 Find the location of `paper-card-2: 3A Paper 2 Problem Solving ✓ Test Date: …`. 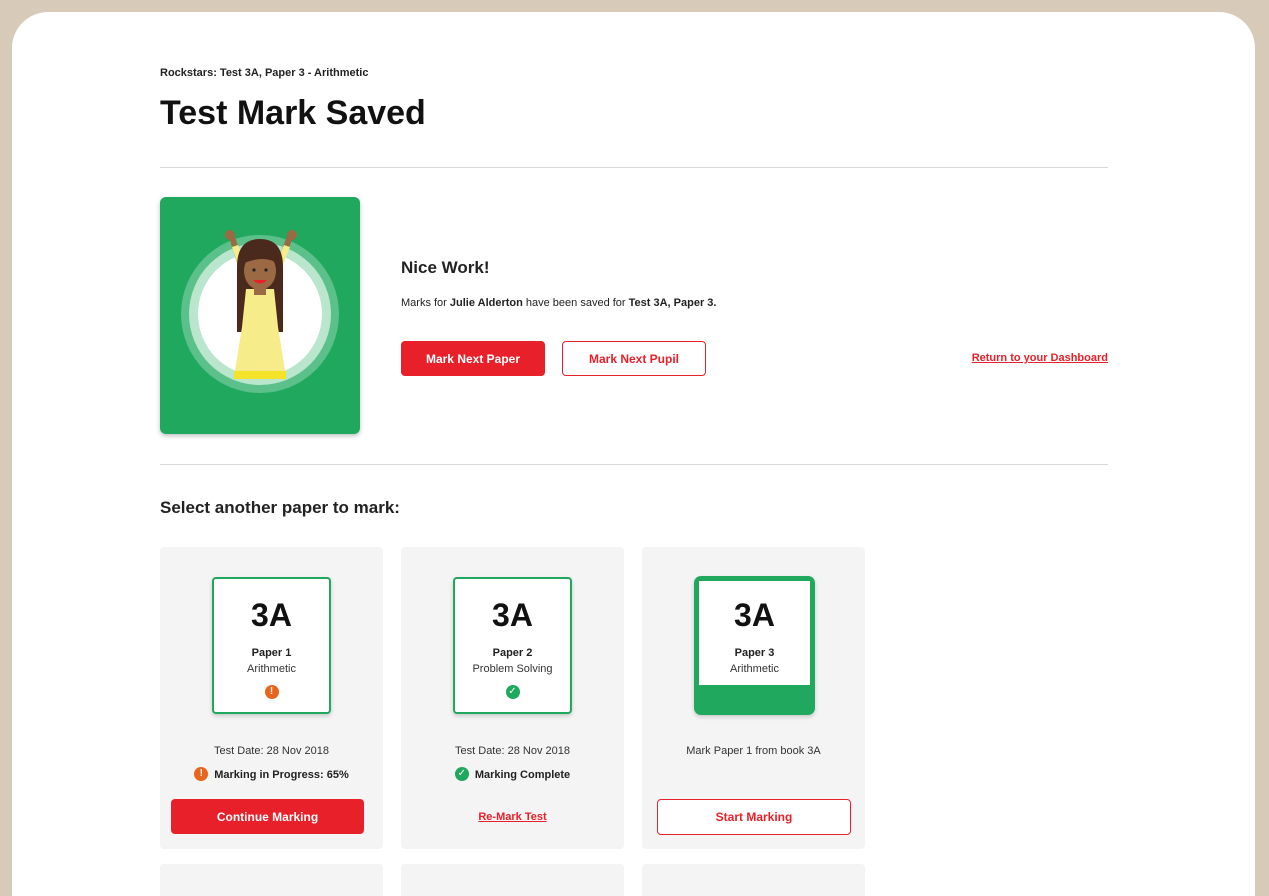

paper-card-2: 3A Paper 2 Problem Solving ✓ Test Date: … is located at coordinates (512, 698).